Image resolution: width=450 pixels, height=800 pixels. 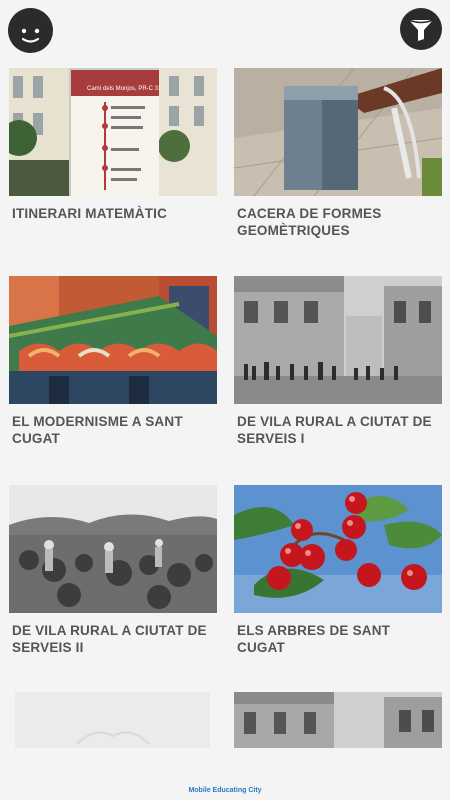 What do you see at coordinates (109, 639) in the screenshot?
I see `card-title: DE VILA RURAL A CIUTAT DE SERVEIS II` at bounding box center [109, 639].